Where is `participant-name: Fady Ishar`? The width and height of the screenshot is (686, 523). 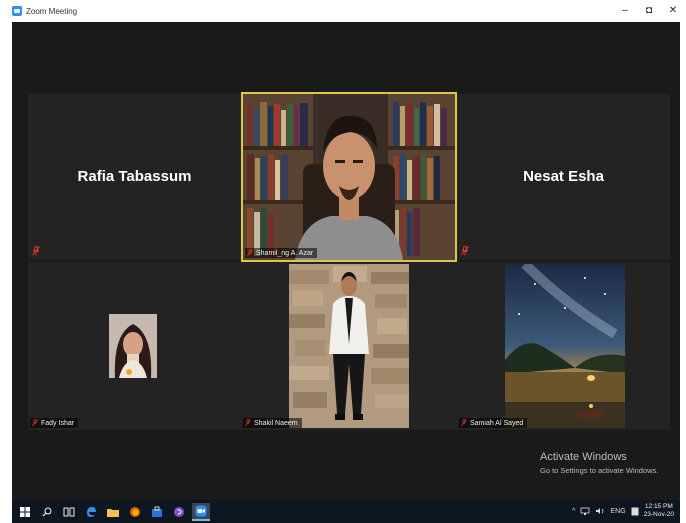
participant-name: Fady Ishar is located at coordinates (58, 423).